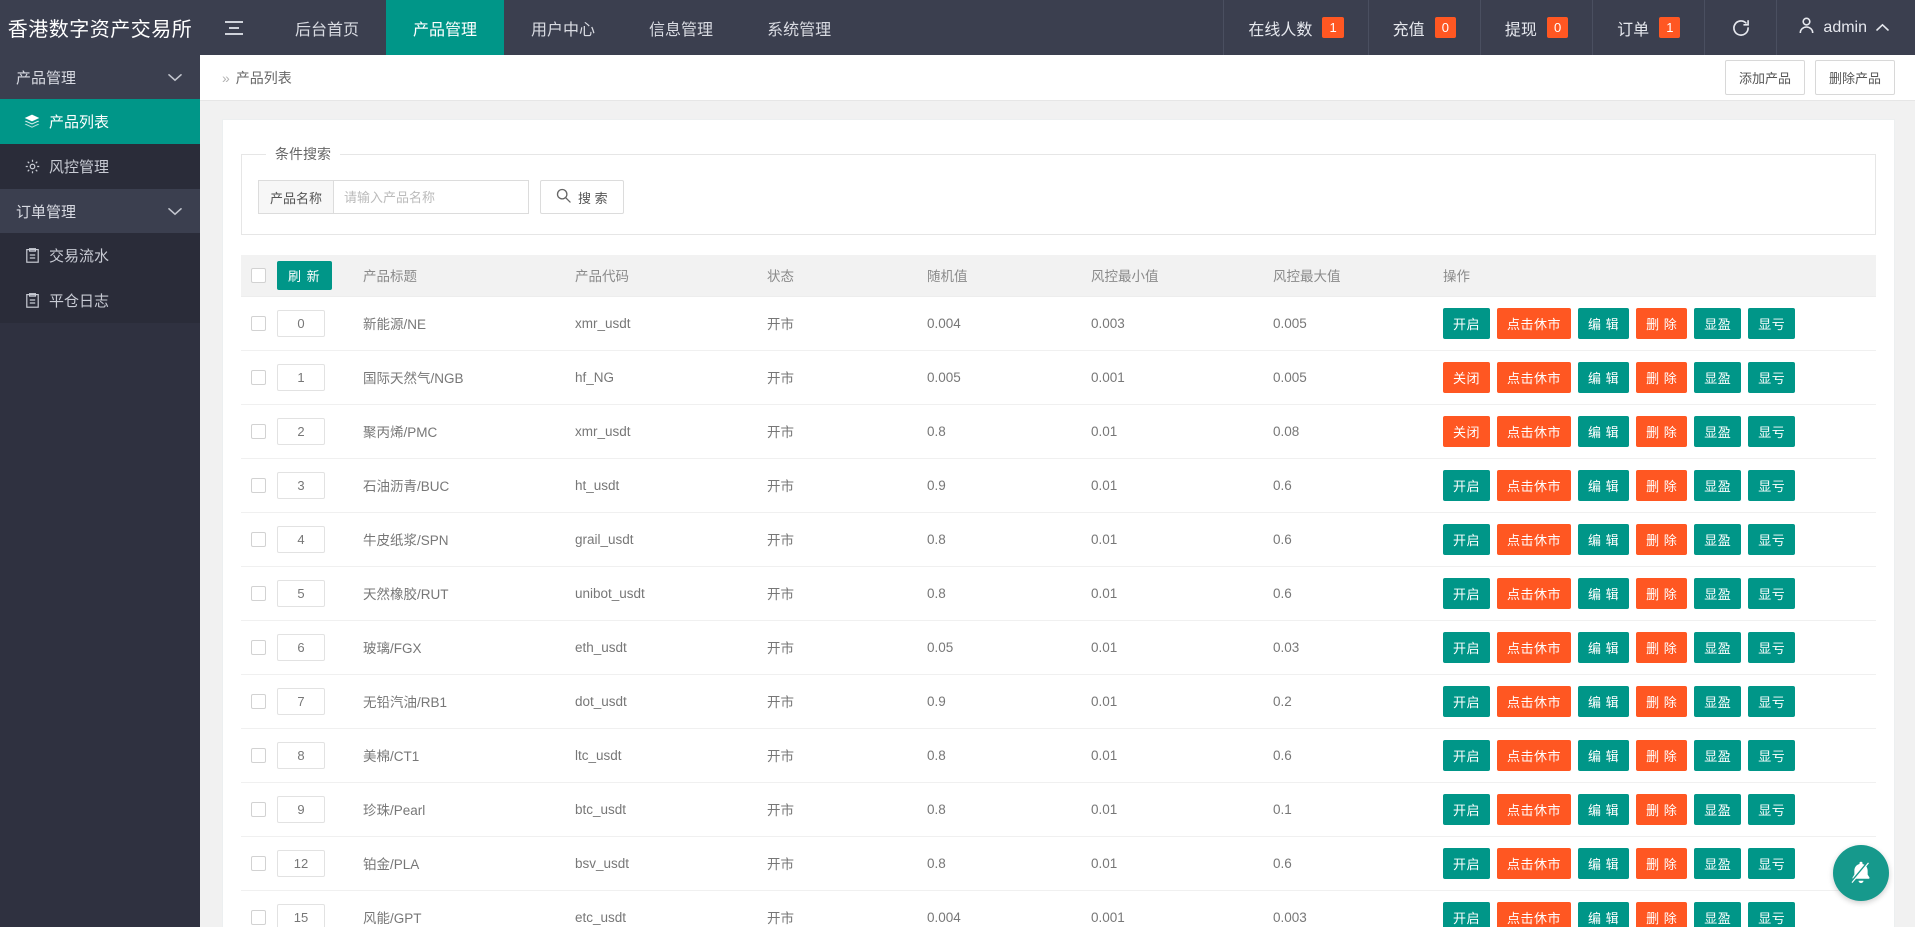  Describe the element at coordinates (1535, 27) in the screenshot. I see `stat-withdraw: 提现 0` at that location.